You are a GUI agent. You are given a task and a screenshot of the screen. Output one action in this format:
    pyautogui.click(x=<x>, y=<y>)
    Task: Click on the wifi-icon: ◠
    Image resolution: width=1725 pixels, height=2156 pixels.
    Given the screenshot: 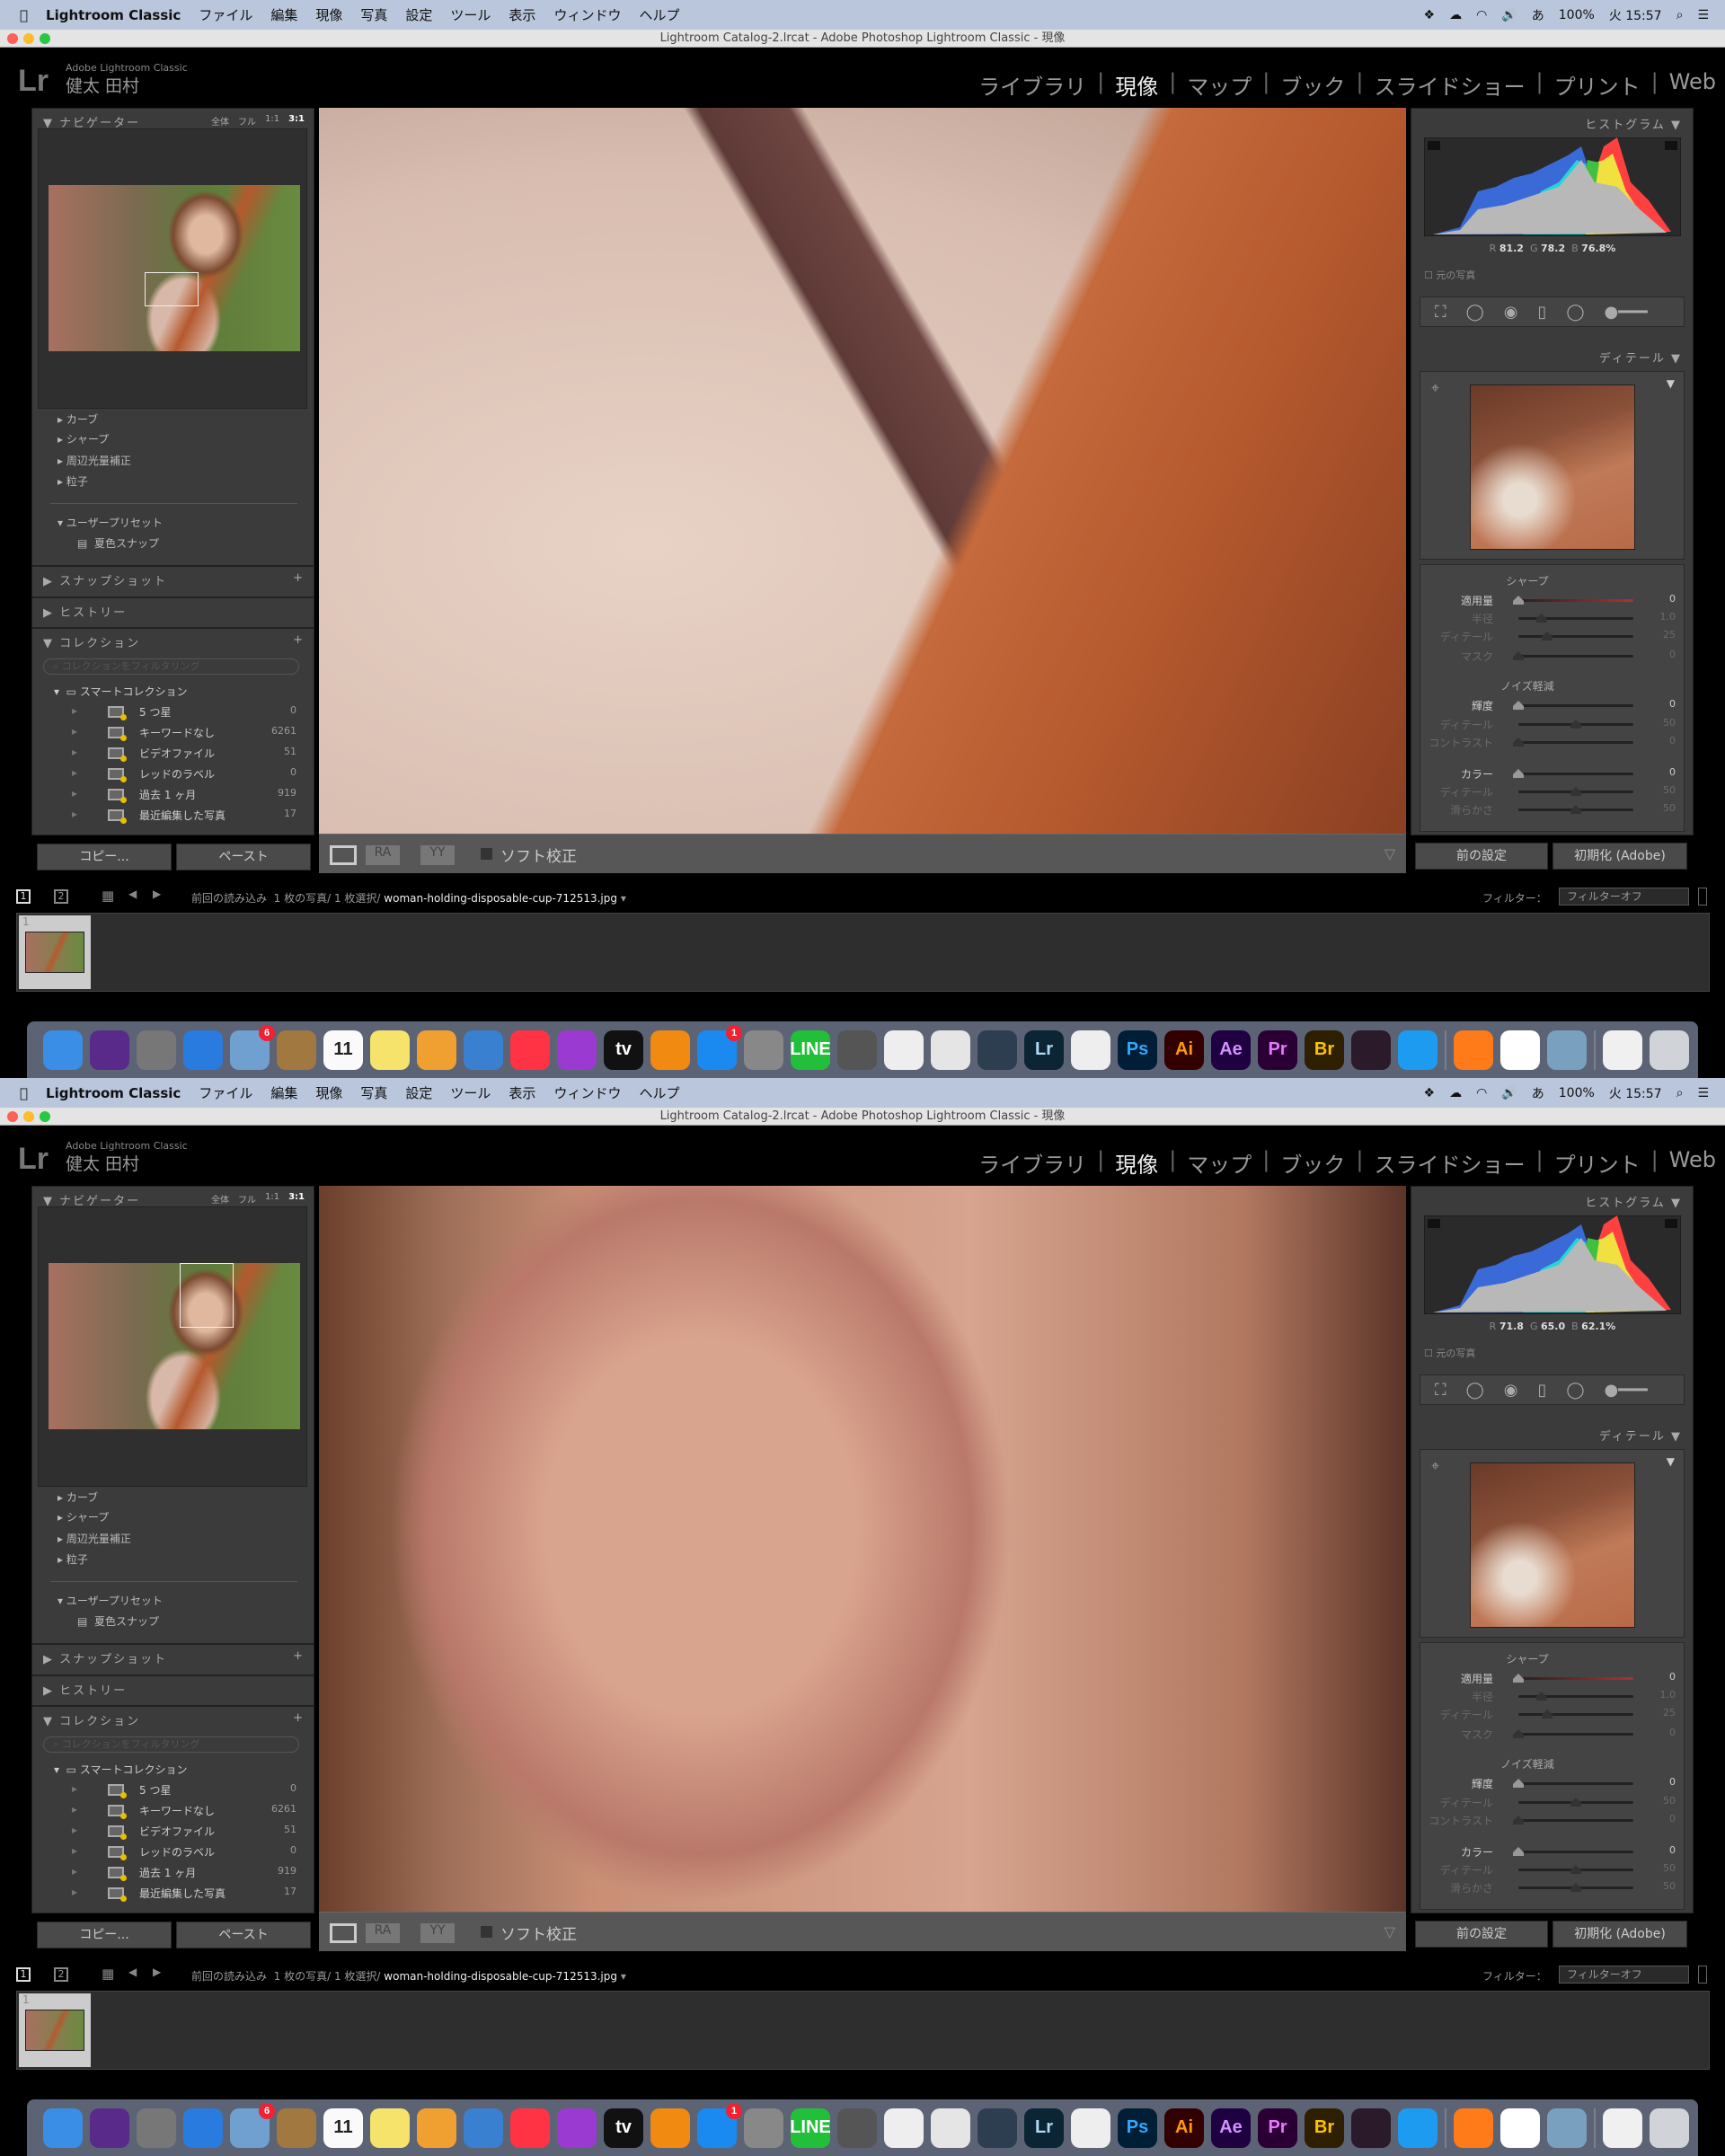 What is the action you would take?
    pyautogui.click(x=1481, y=15)
    